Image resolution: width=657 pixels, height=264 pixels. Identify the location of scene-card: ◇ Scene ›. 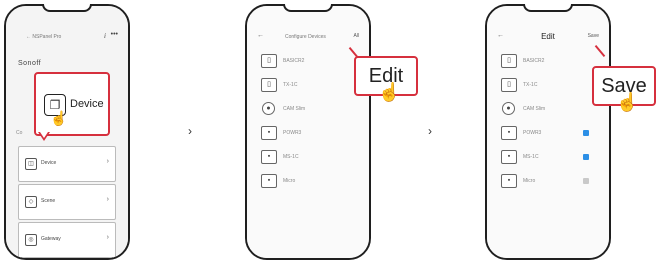
(67, 202).